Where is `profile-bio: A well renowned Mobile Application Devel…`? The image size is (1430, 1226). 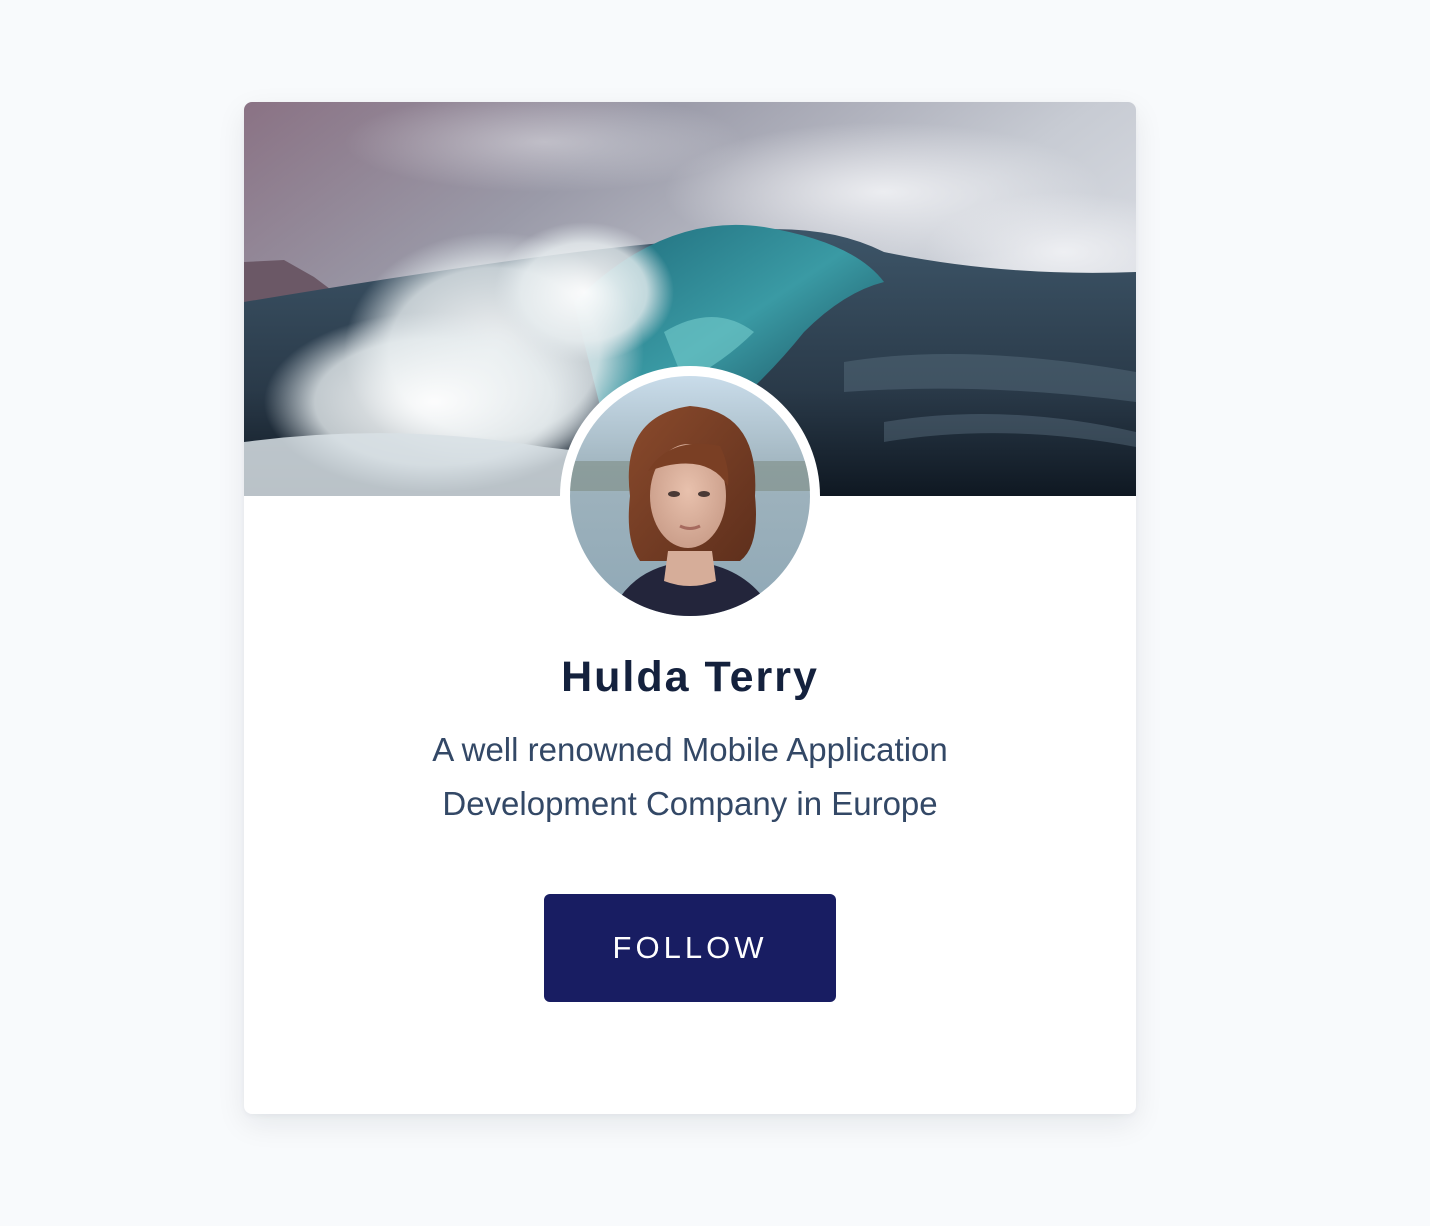
profile-bio: A well renowned Mobile Application Devel… is located at coordinates (690, 777).